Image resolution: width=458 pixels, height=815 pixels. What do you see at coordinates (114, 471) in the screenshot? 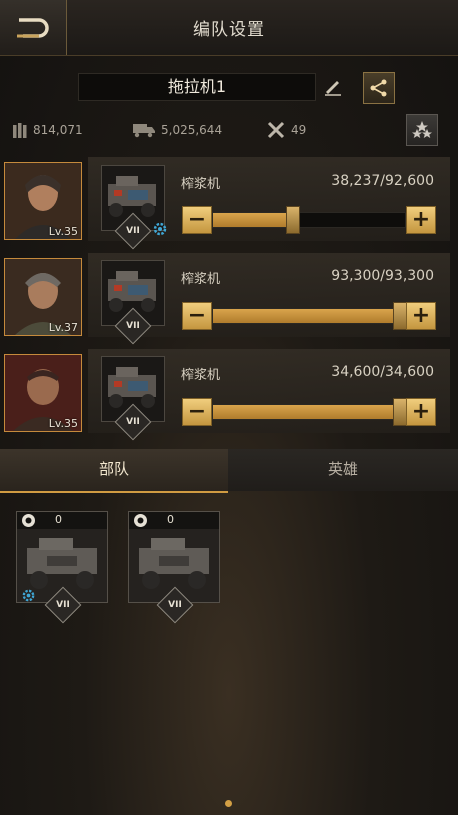
I see `tab-troops: 部队` at bounding box center [114, 471].